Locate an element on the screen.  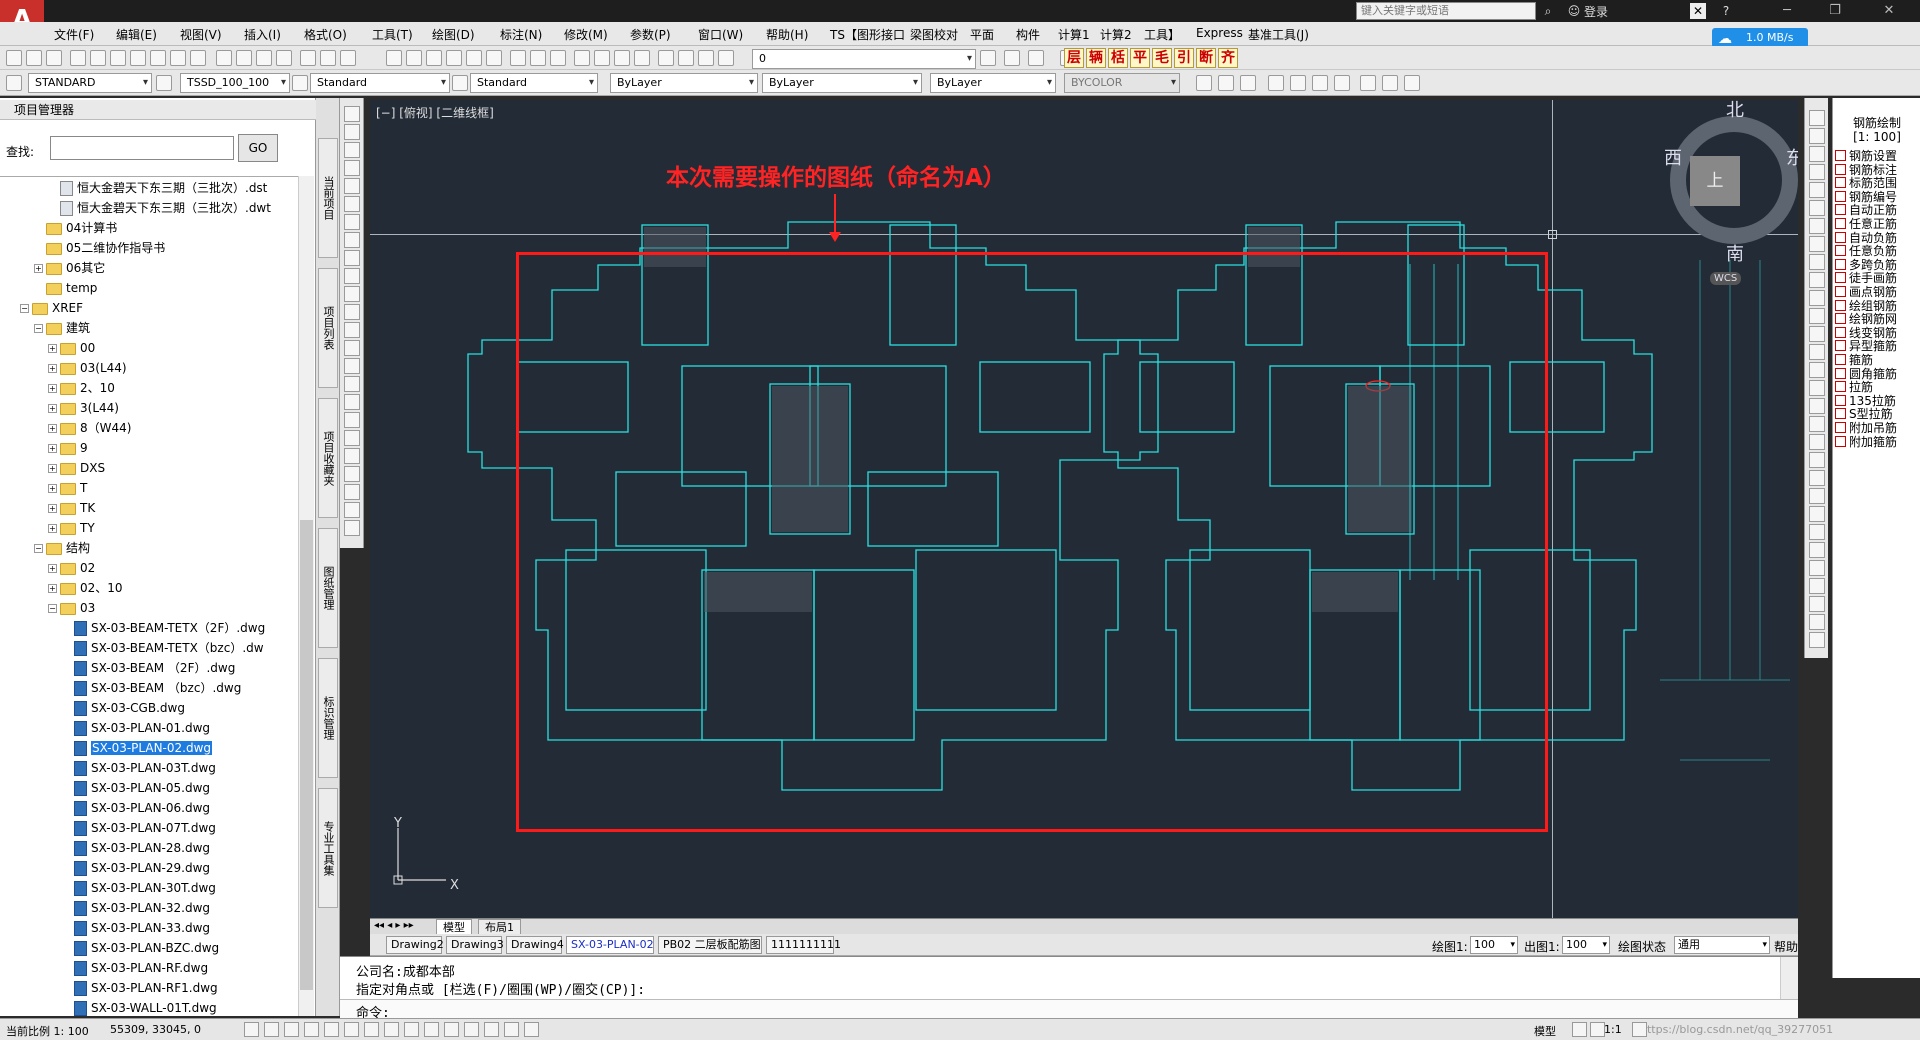
rebar-item-13: 线变钢筋 is located at coordinates (1877, 333).